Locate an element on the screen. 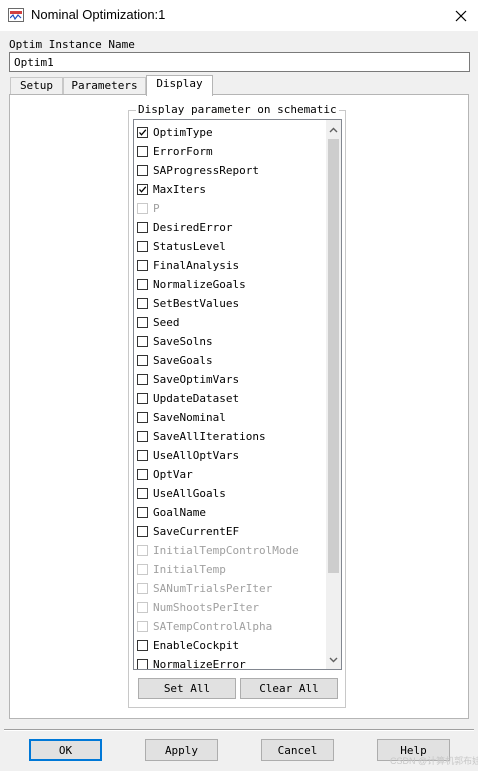  checkbox-item-sanumtrialsperiter: SANumTrialsPerIter is located at coordinates (229, 588).